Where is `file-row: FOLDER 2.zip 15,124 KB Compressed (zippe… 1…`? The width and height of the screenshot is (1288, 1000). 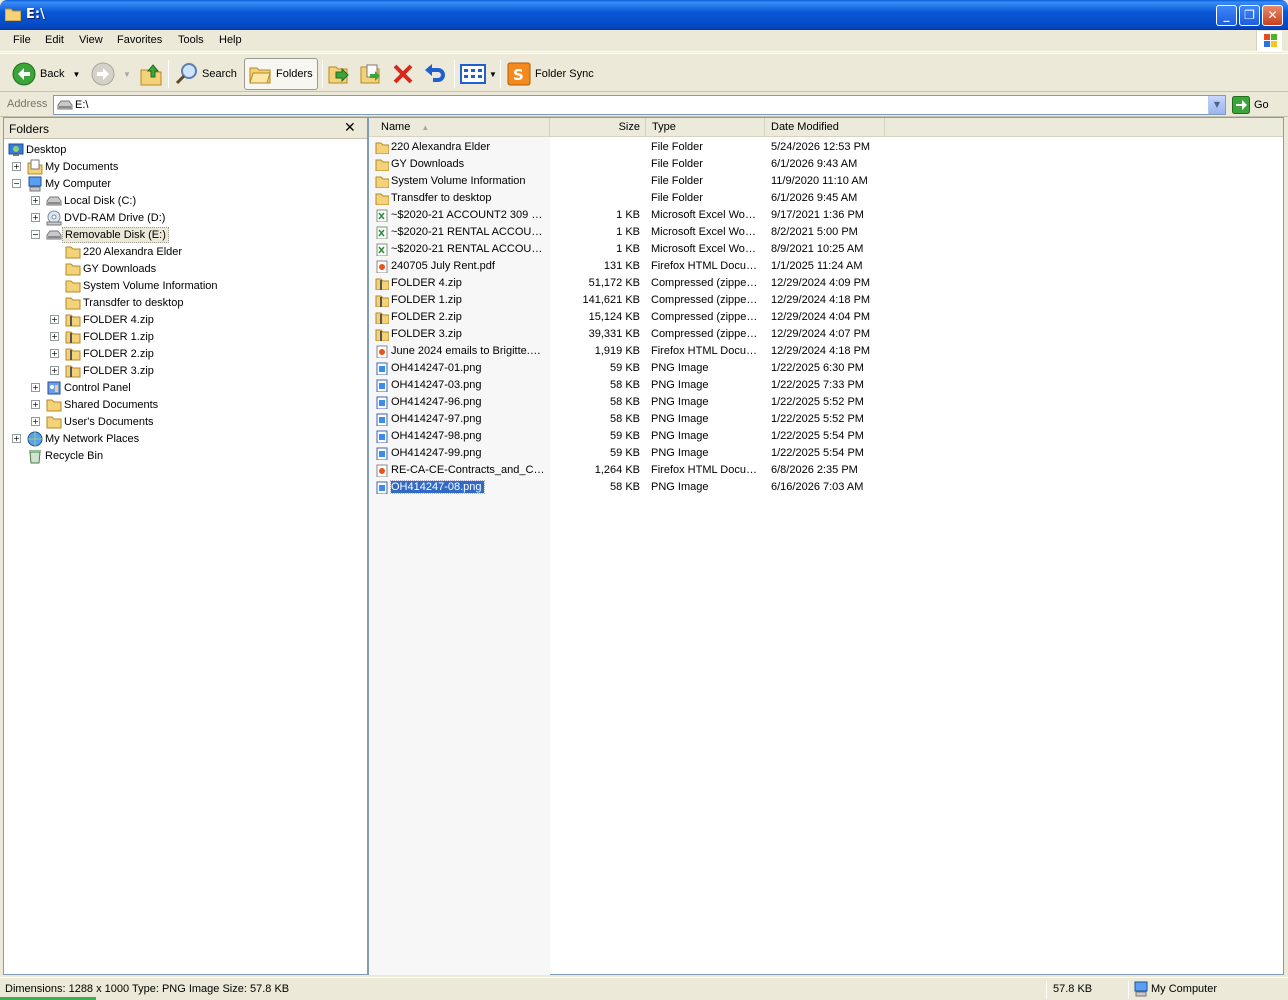 file-row: FOLDER 2.zip 15,124 KB Compressed (zippe… 1… is located at coordinates (826, 317).